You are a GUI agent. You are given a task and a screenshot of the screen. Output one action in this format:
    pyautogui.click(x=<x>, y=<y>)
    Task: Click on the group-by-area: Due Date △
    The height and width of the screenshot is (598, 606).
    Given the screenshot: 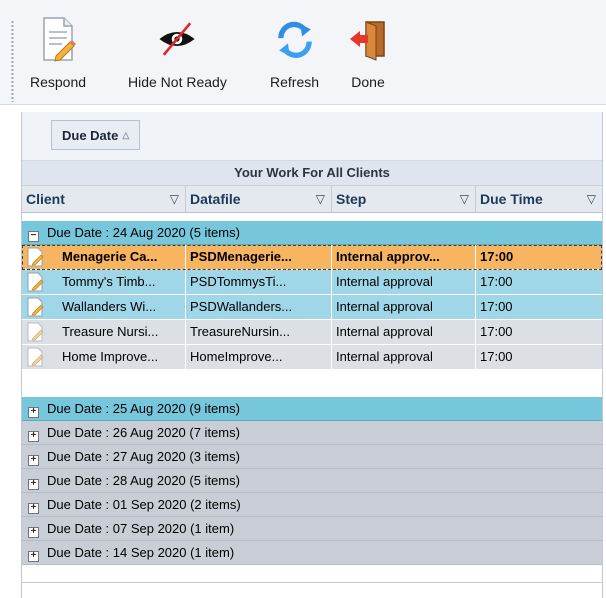 What is the action you would take?
    pyautogui.click(x=312, y=136)
    